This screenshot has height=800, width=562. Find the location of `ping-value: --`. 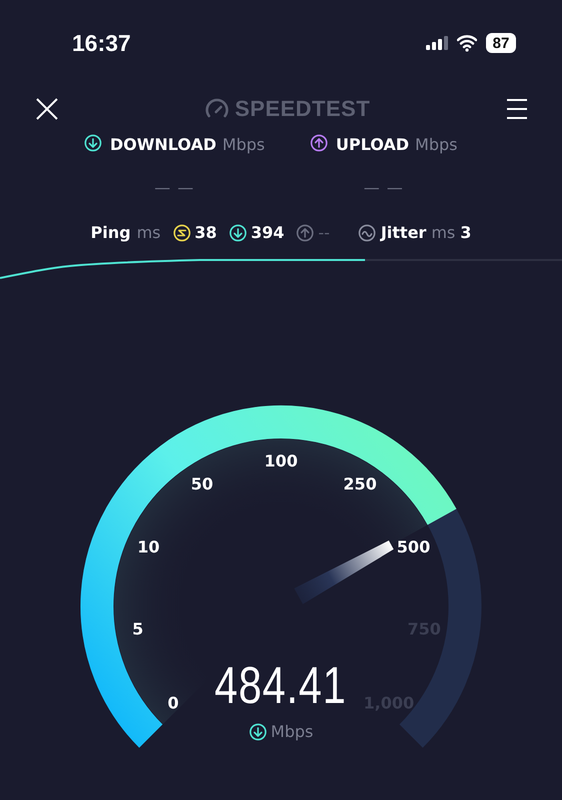

ping-value: -- is located at coordinates (324, 232).